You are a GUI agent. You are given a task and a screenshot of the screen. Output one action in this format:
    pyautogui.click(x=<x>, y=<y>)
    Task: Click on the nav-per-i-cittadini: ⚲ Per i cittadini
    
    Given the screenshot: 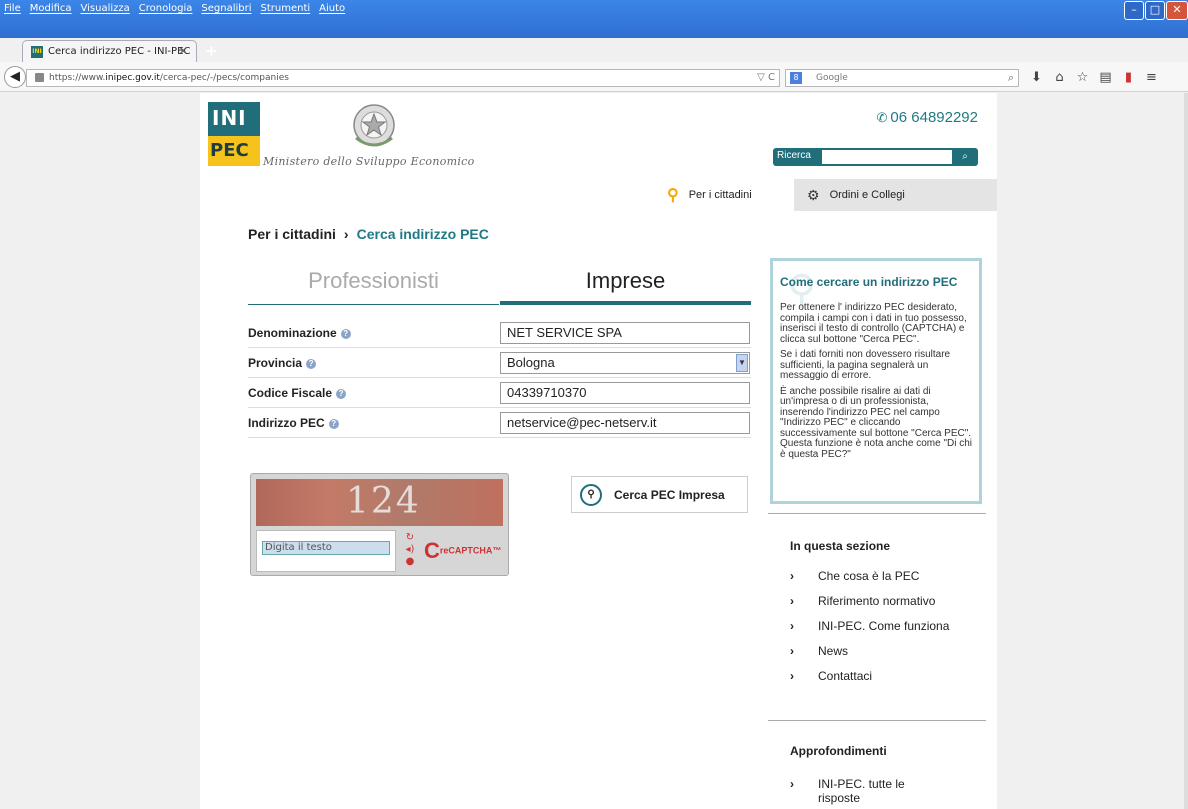 What is the action you would take?
    pyautogui.click(x=723, y=195)
    